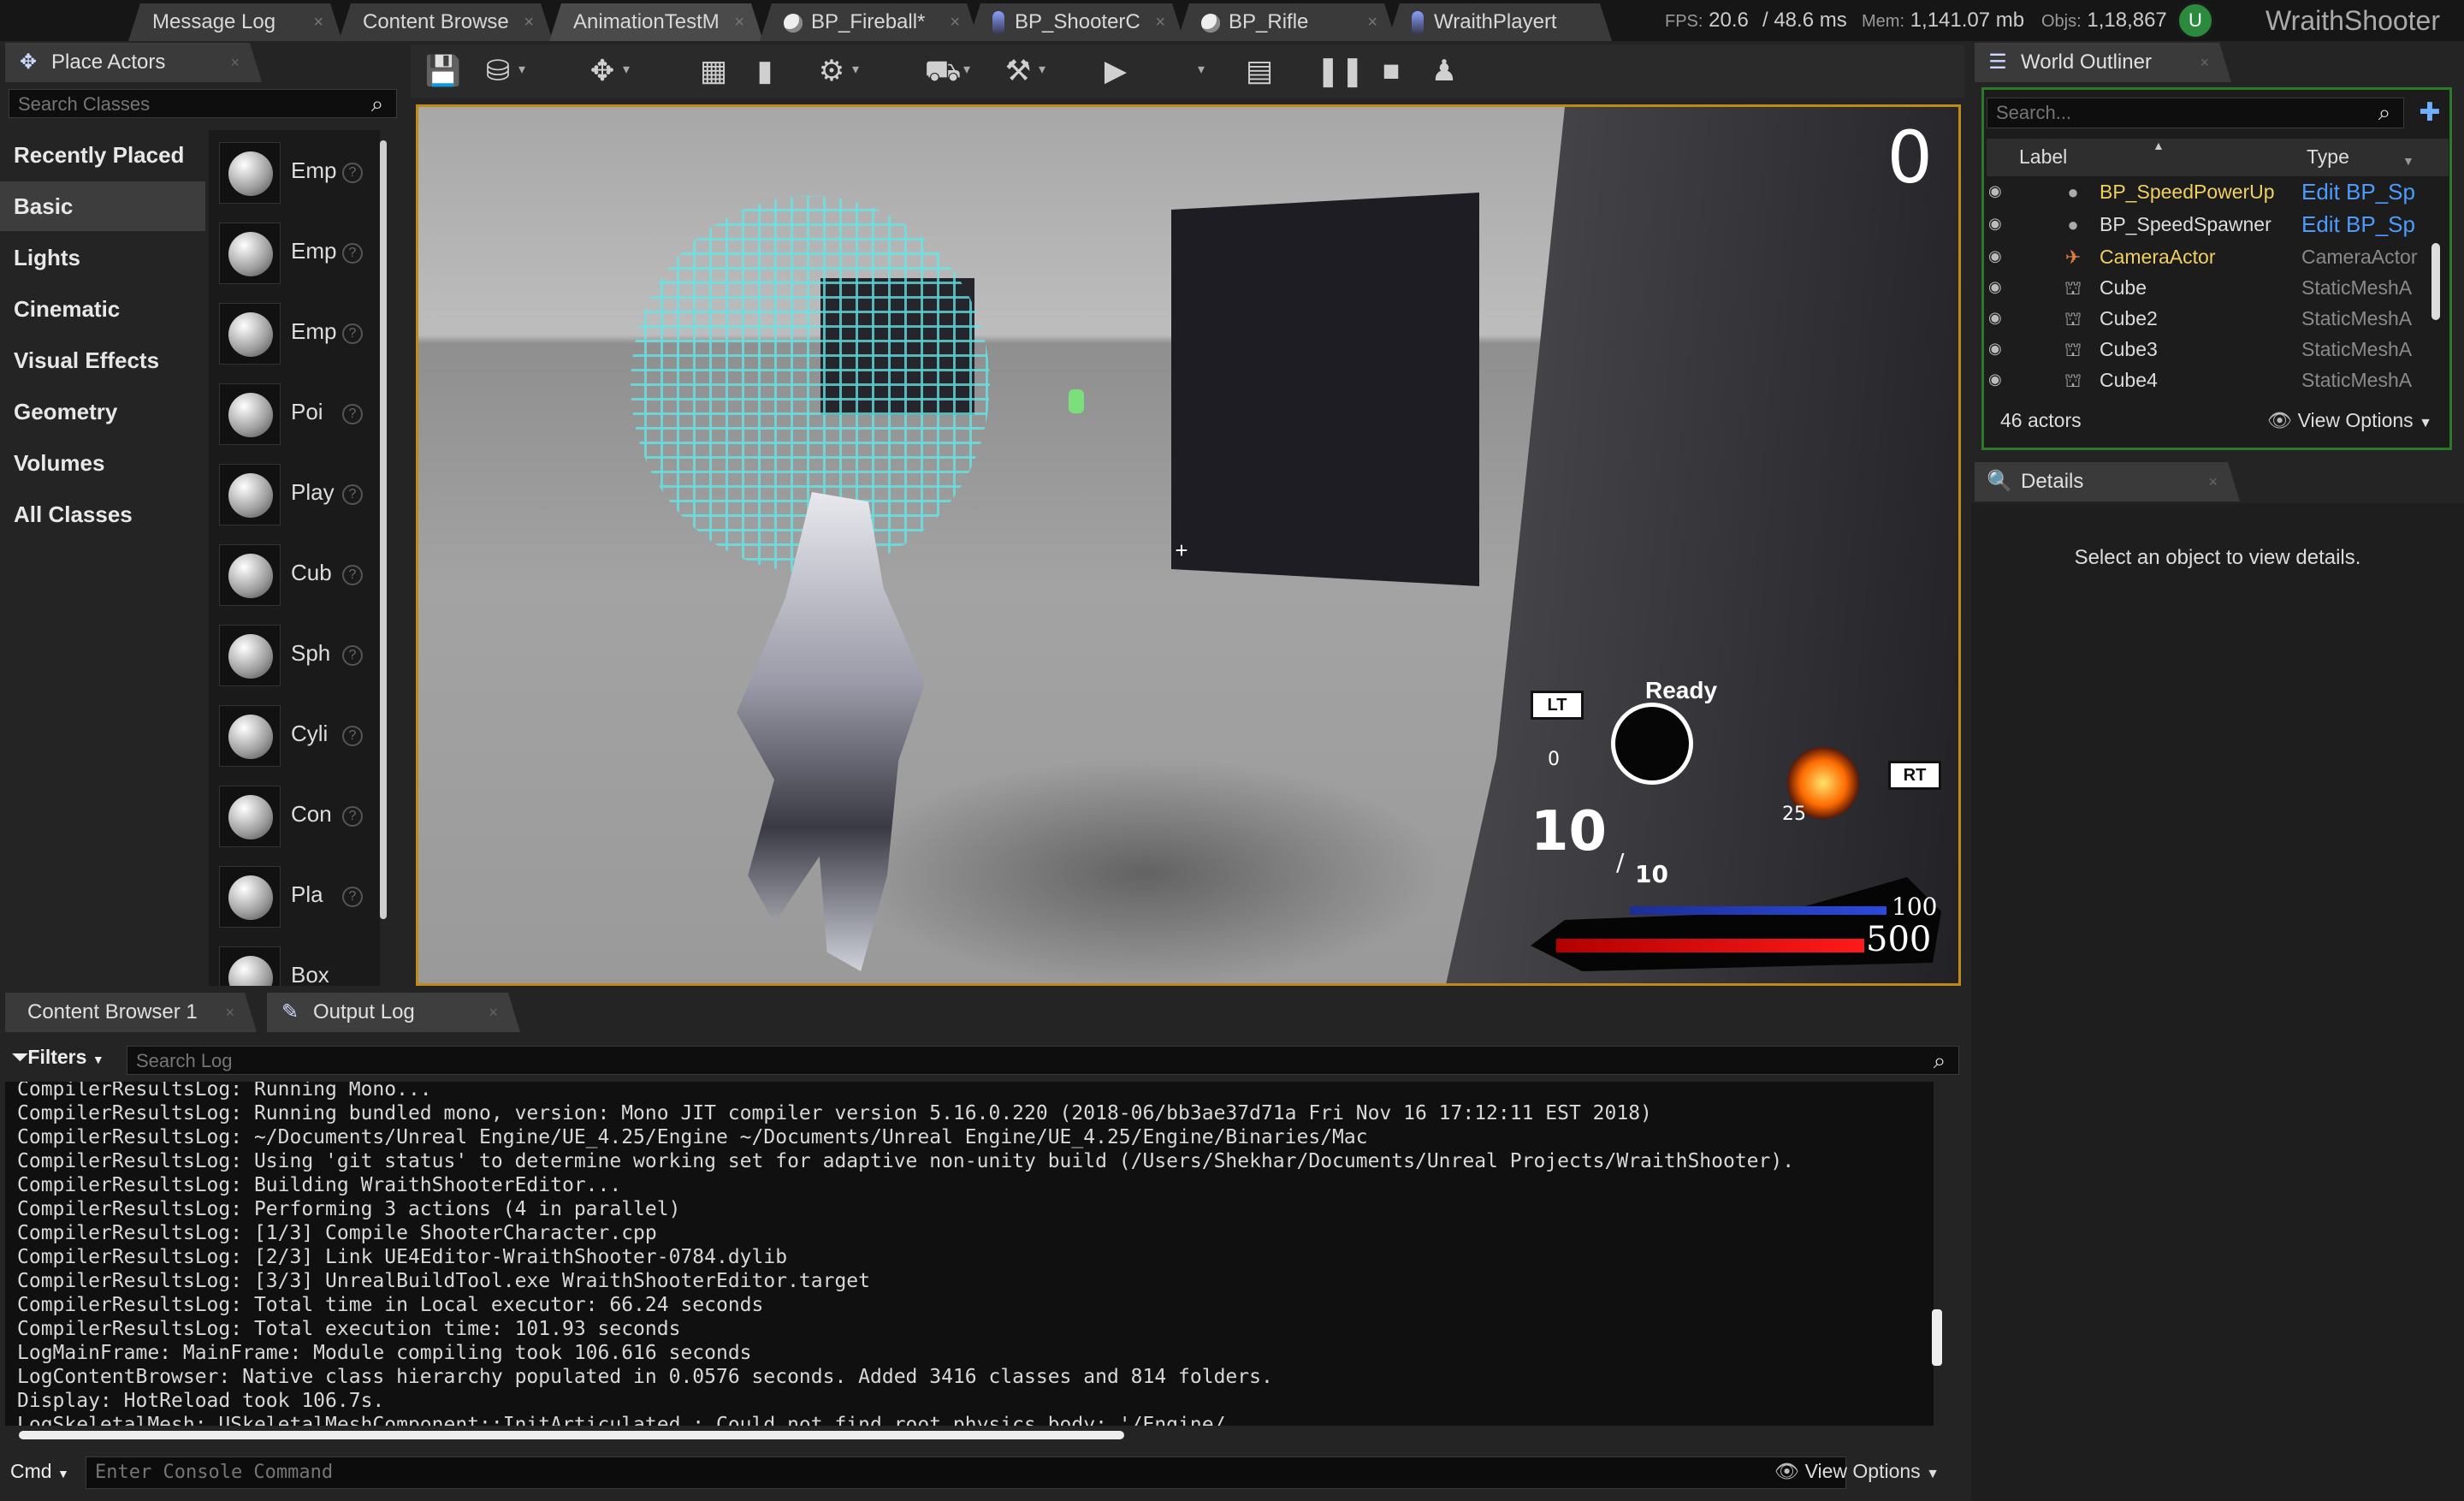 The height and width of the screenshot is (1501, 2464). I want to click on category-volumes: Volumes, so click(102, 463).